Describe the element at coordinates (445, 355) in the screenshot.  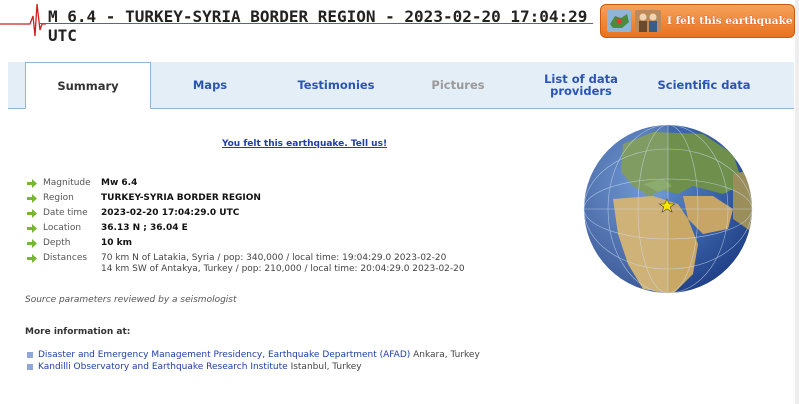
I see `source-city: Ankara, Turkey` at that location.